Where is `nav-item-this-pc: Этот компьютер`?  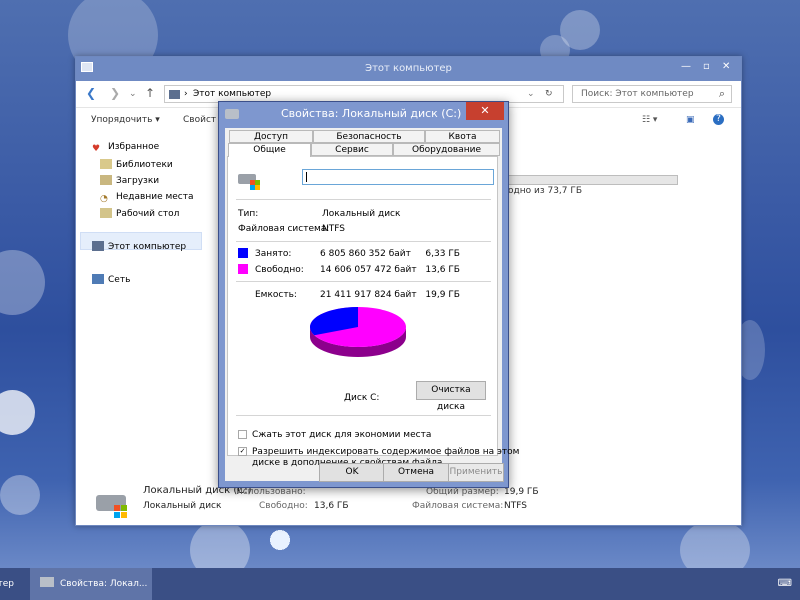
nav-item-this-pc: Этот компьютер is located at coordinates (139, 246).